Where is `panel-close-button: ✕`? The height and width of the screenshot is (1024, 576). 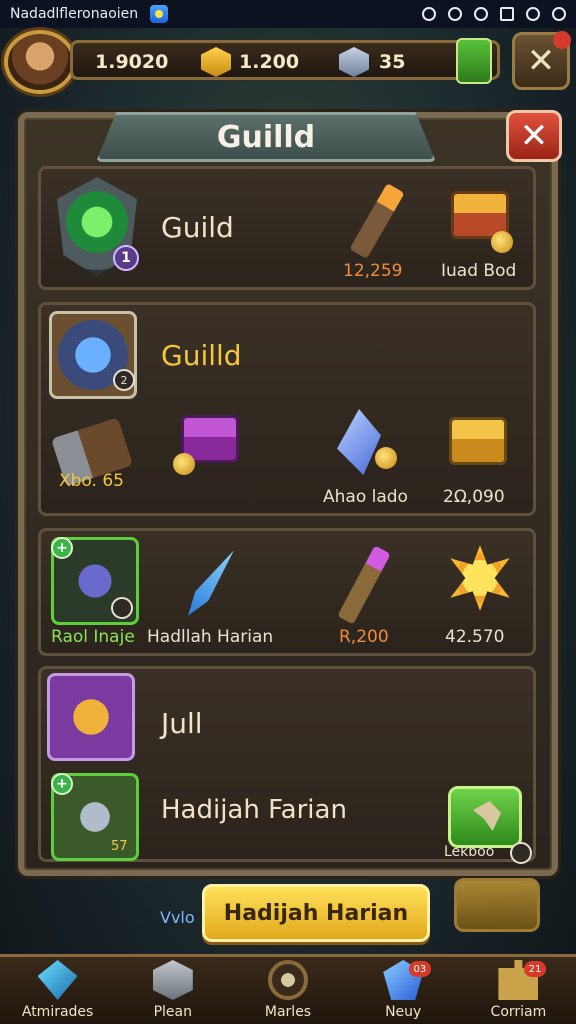 panel-close-button: ✕ is located at coordinates (534, 136).